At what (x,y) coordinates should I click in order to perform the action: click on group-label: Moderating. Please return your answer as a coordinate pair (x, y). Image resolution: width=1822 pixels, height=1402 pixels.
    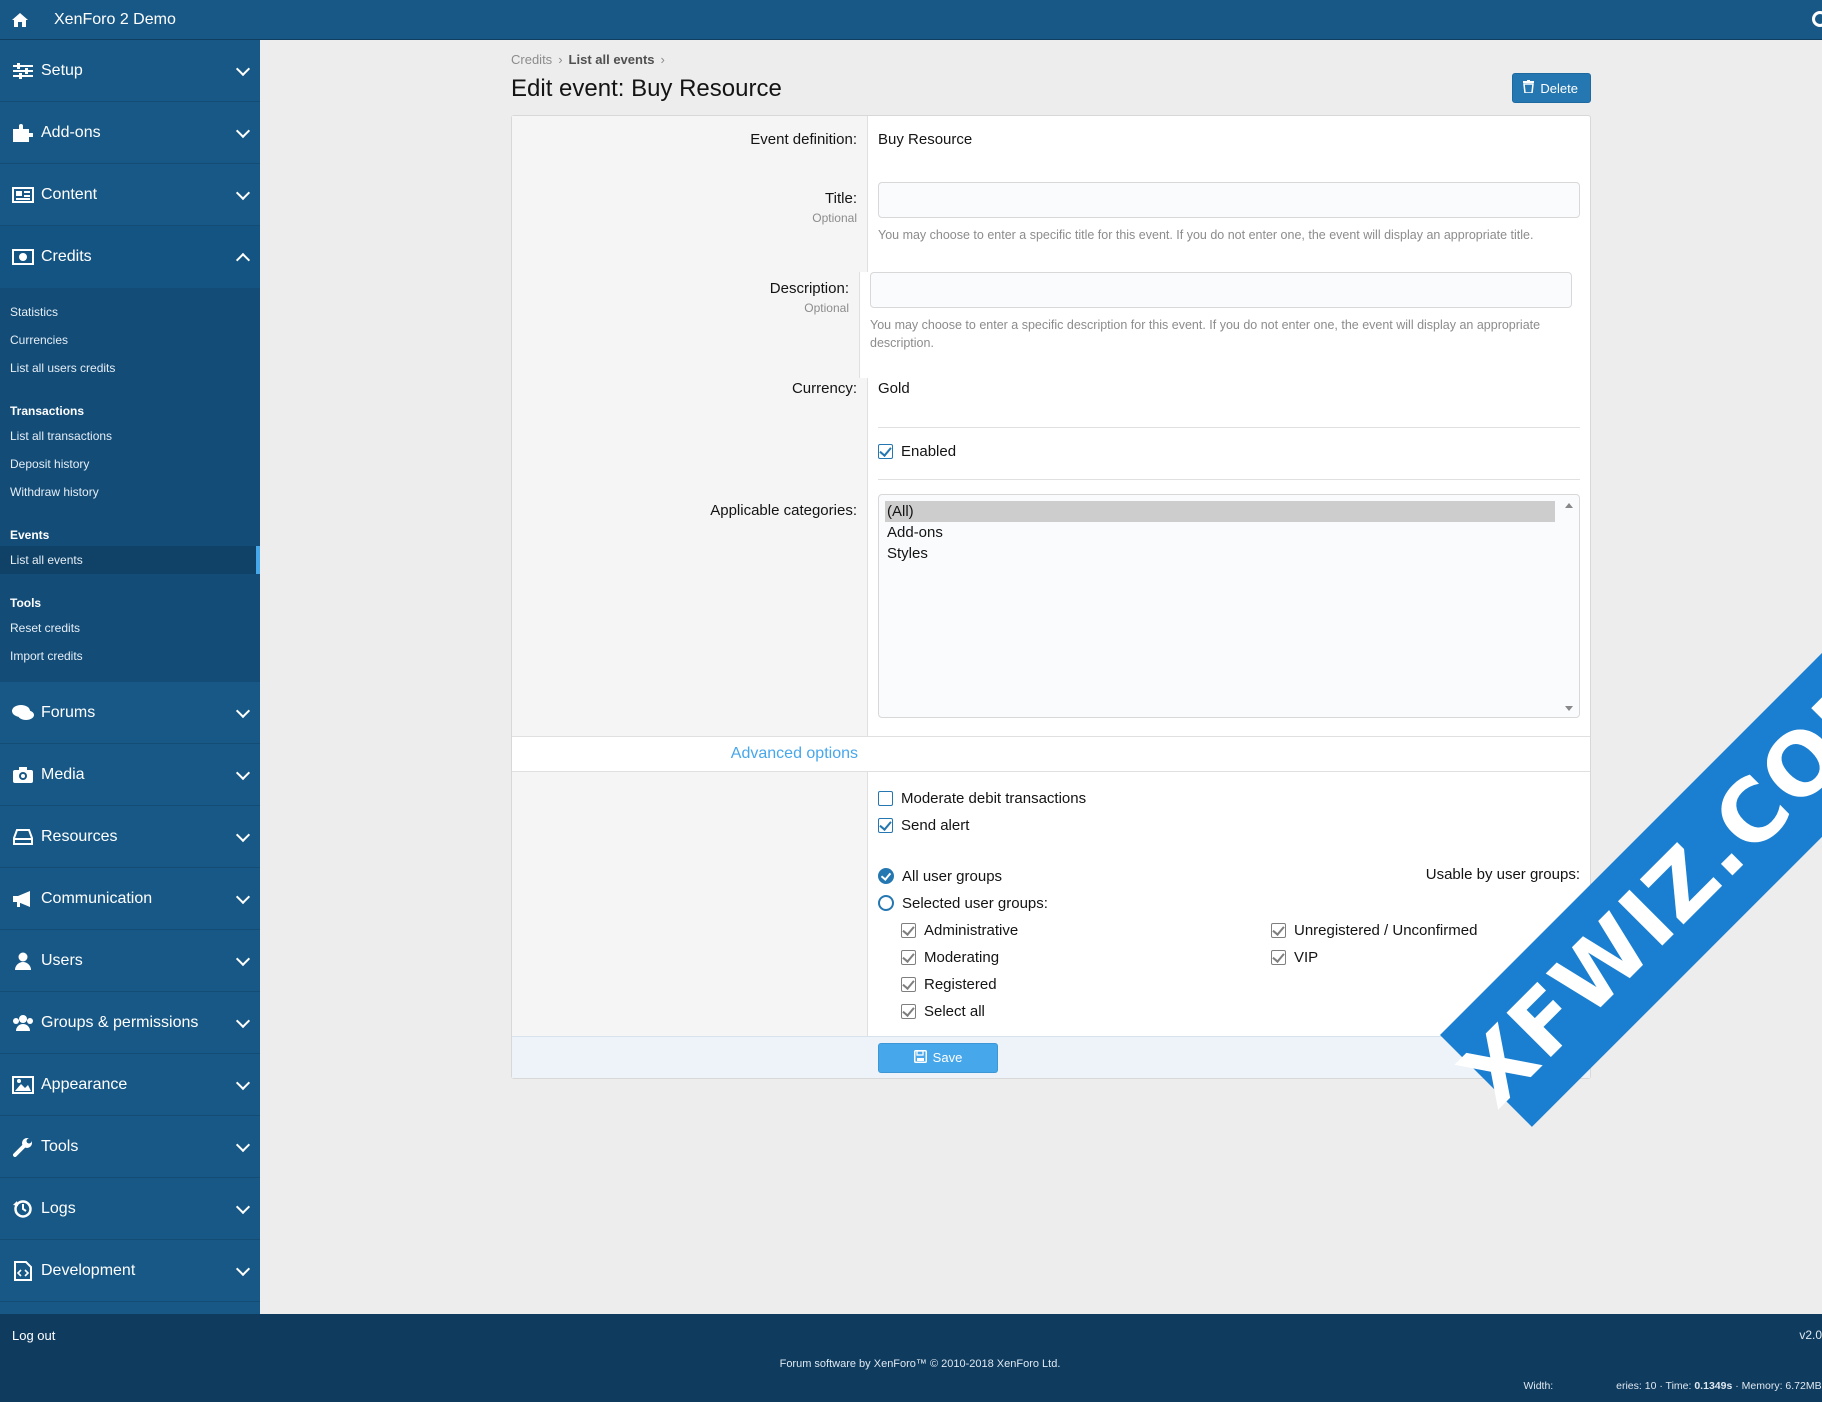
    Looking at the image, I should click on (962, 957).